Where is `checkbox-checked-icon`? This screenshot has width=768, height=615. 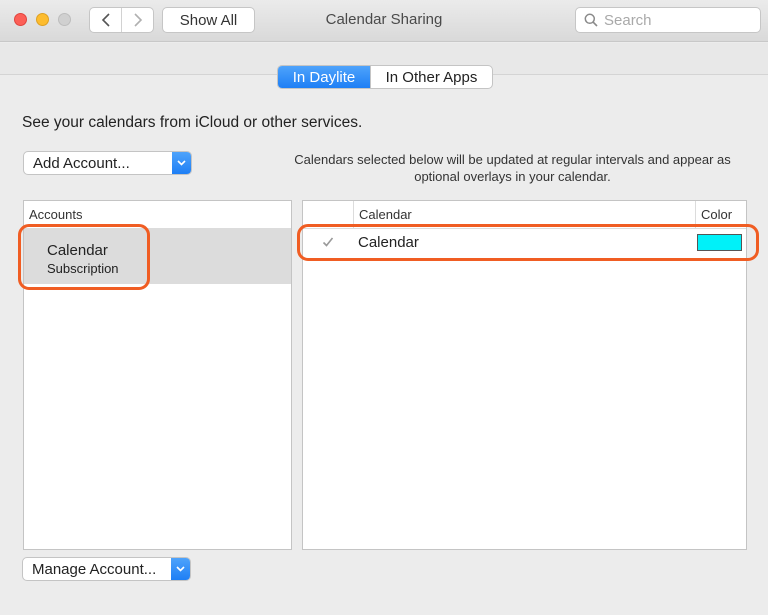
checkbox-checked-icon is located at coordinates (328, 242).